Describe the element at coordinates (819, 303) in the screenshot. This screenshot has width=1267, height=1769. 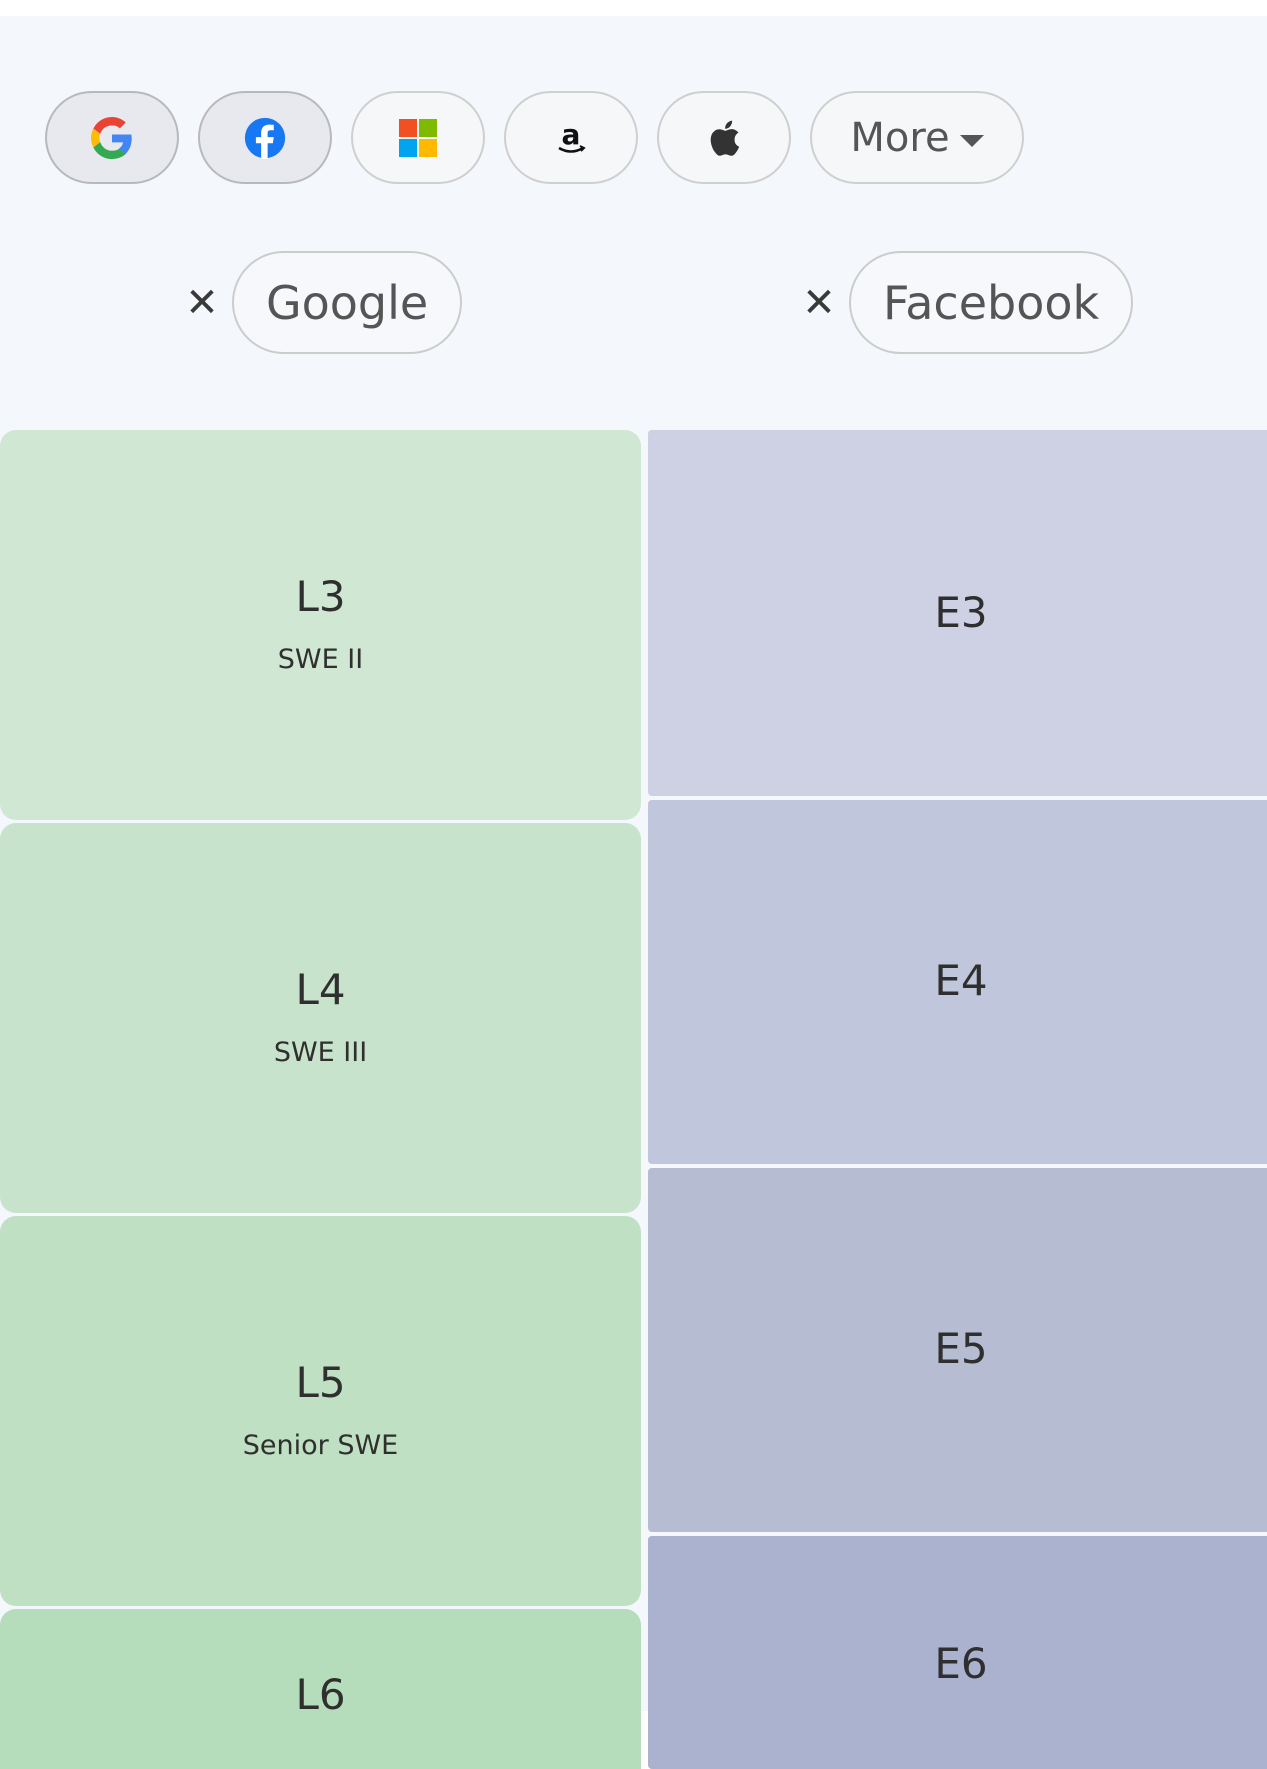
I see `remove-facebook-icon: ✕` at that location.